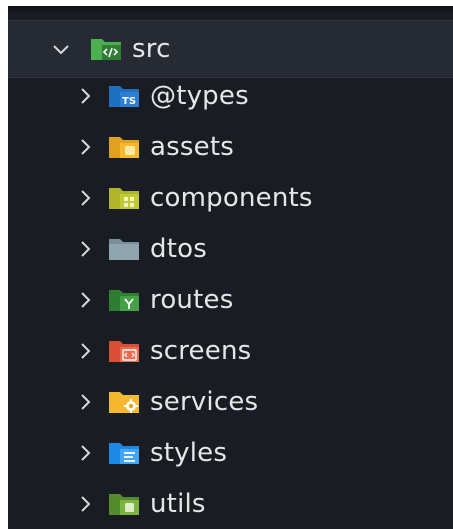 The width and height of the screenshot is (453, 529). I want to click on folder-label-utils: utils, so click(178, 503).